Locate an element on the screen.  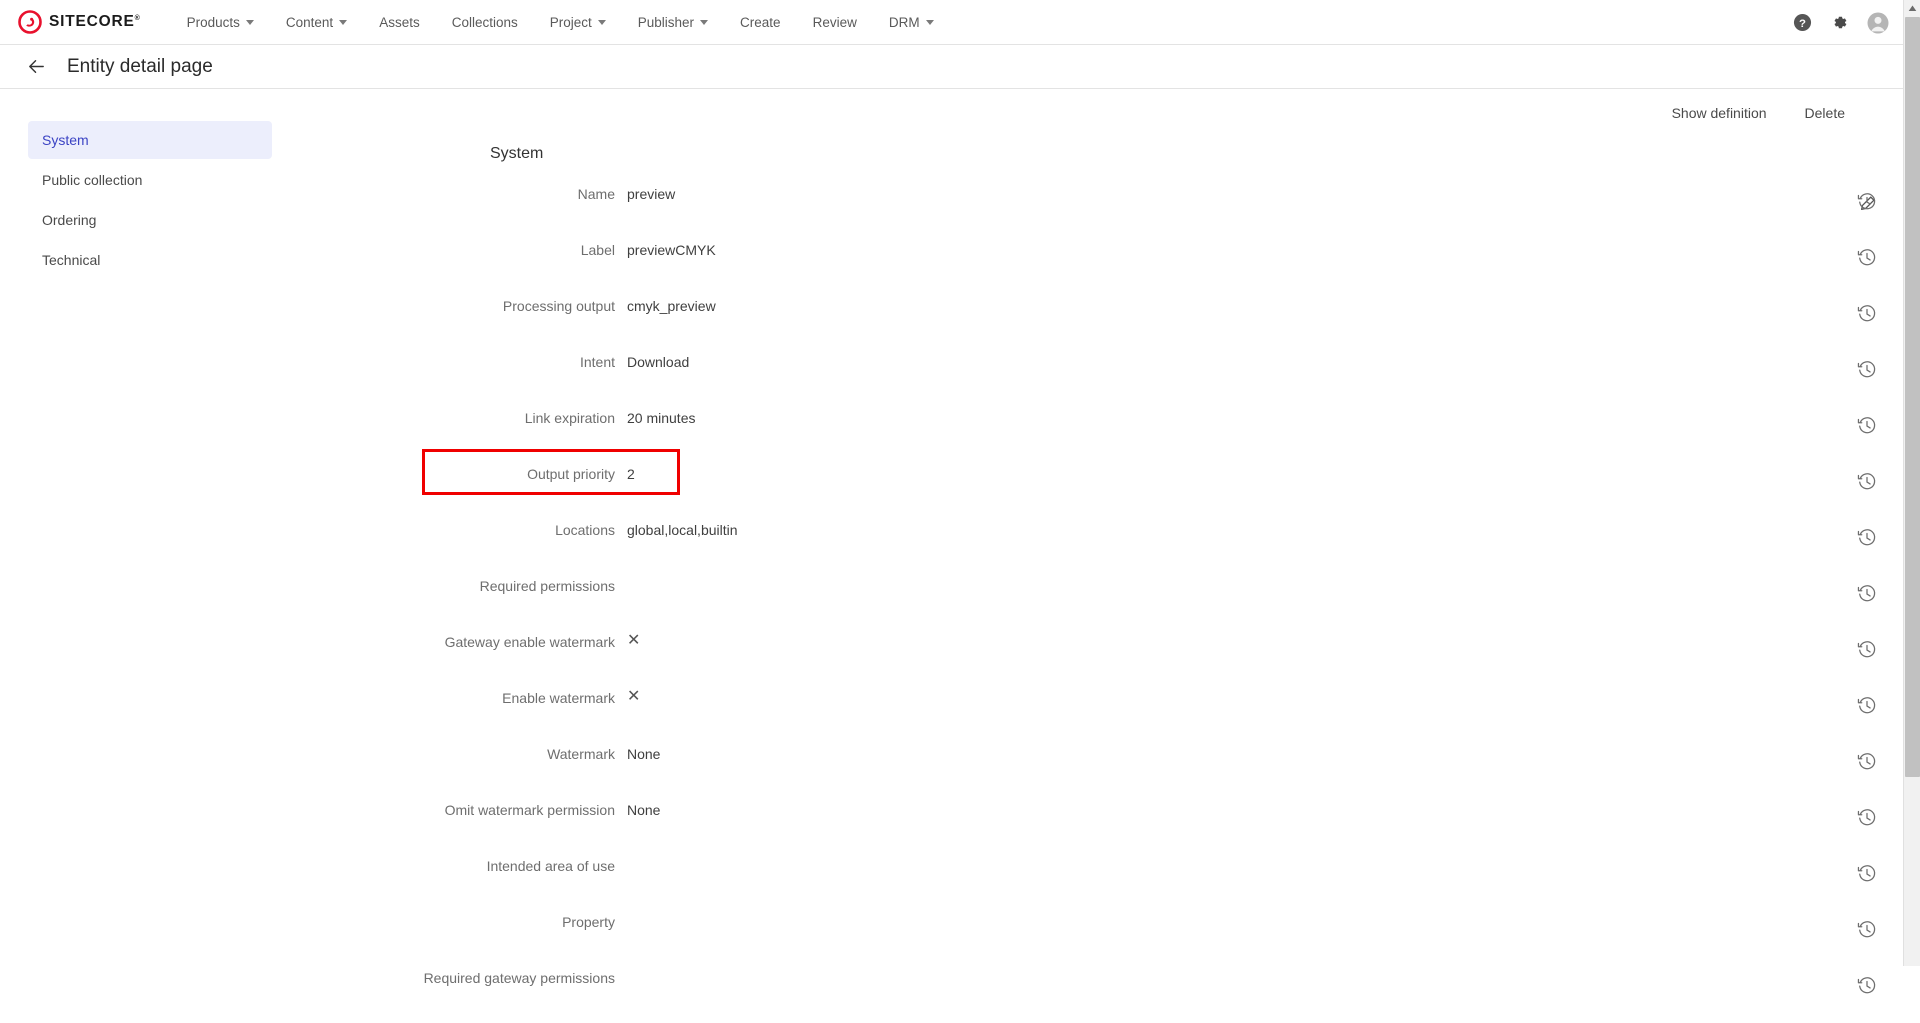
sidebar-item-ordering: Ordering is located at coordinates (150, 220).